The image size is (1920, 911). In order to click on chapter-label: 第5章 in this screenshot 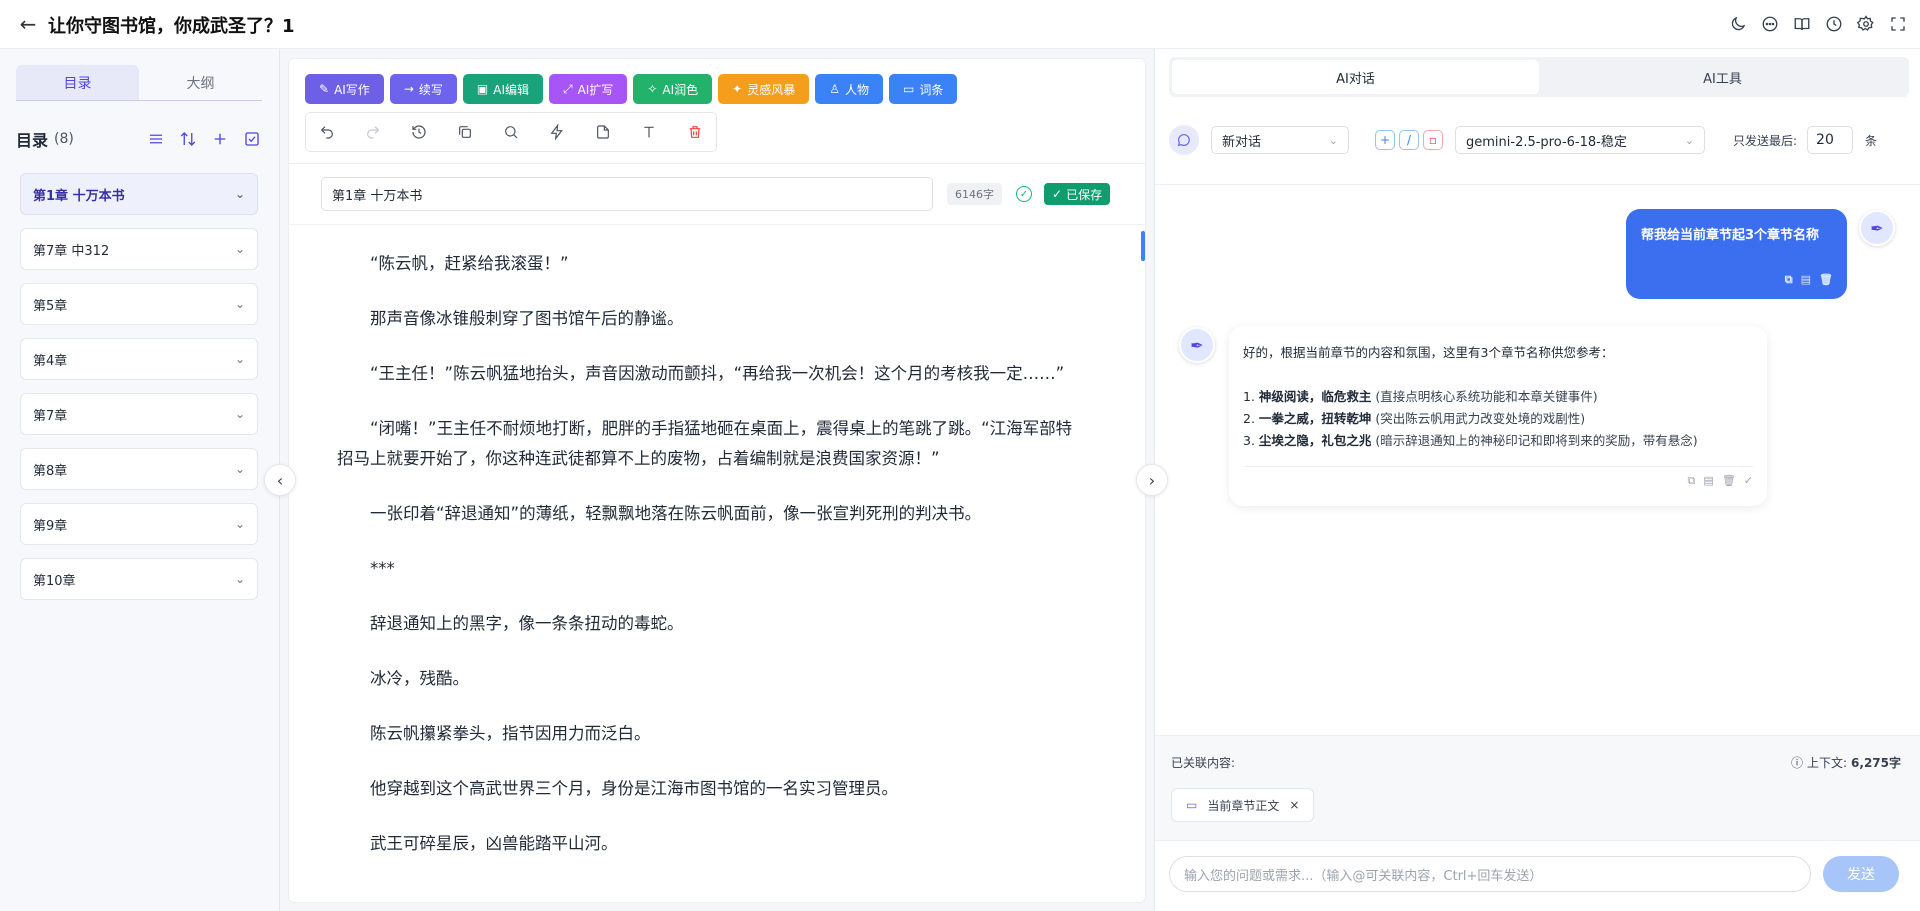, I will do `click(50, 306)`.